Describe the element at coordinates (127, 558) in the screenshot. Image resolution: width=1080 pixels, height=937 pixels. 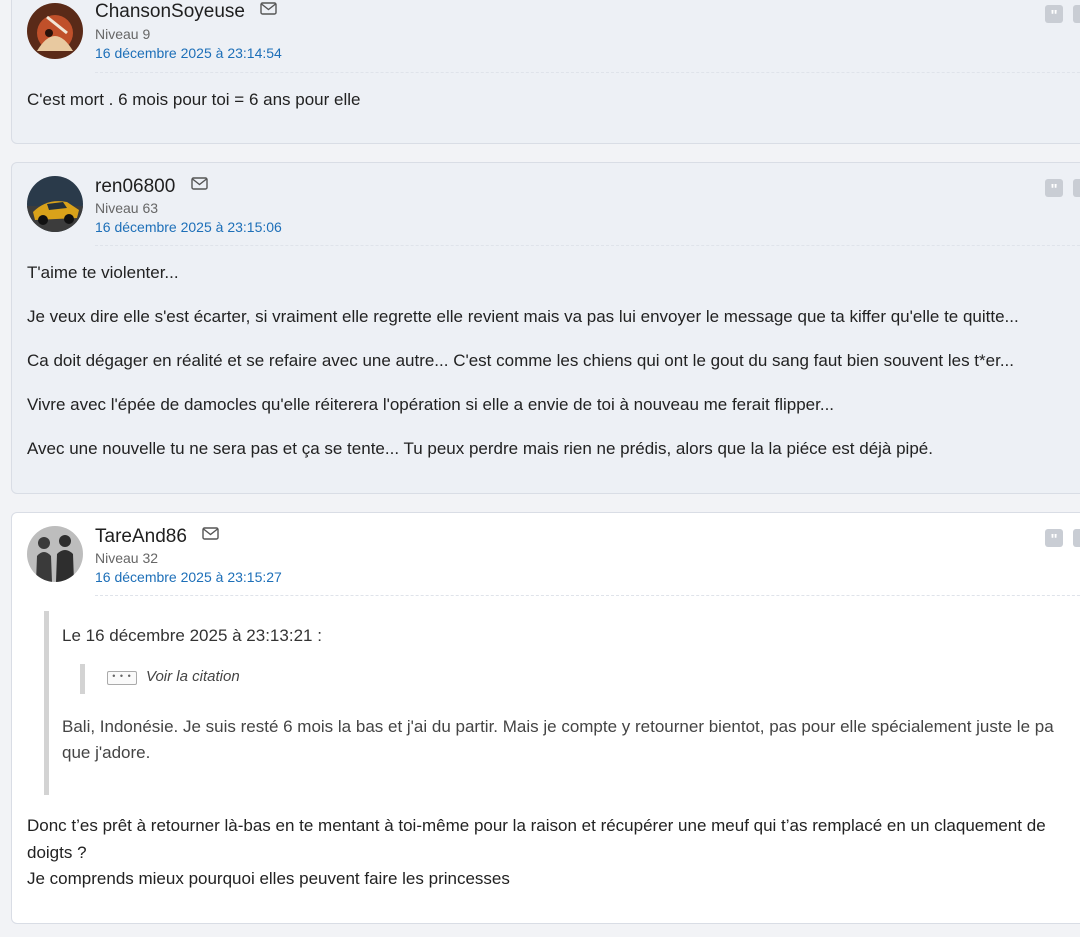
I see `user-level: Niveau 32` at that location.